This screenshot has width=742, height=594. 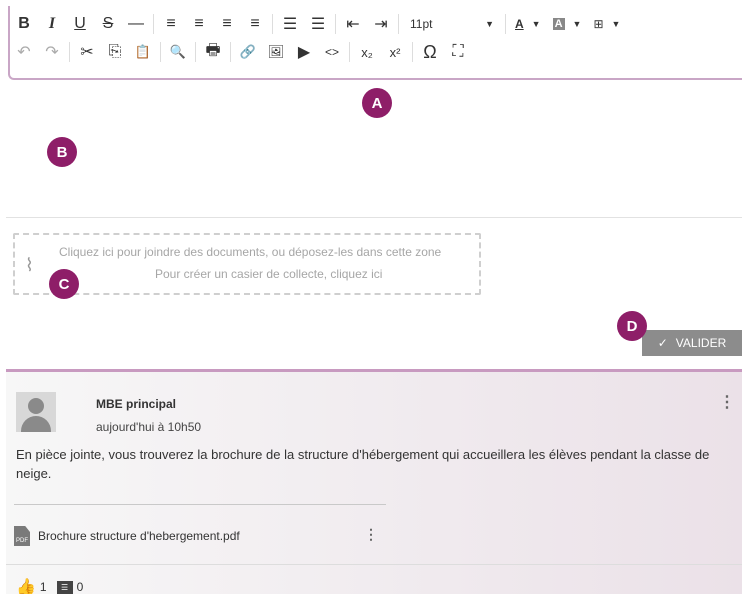 I want to click on attachment-item: PDF Brochure structure d'hebergement.pdf, so click(x=127, y=536).